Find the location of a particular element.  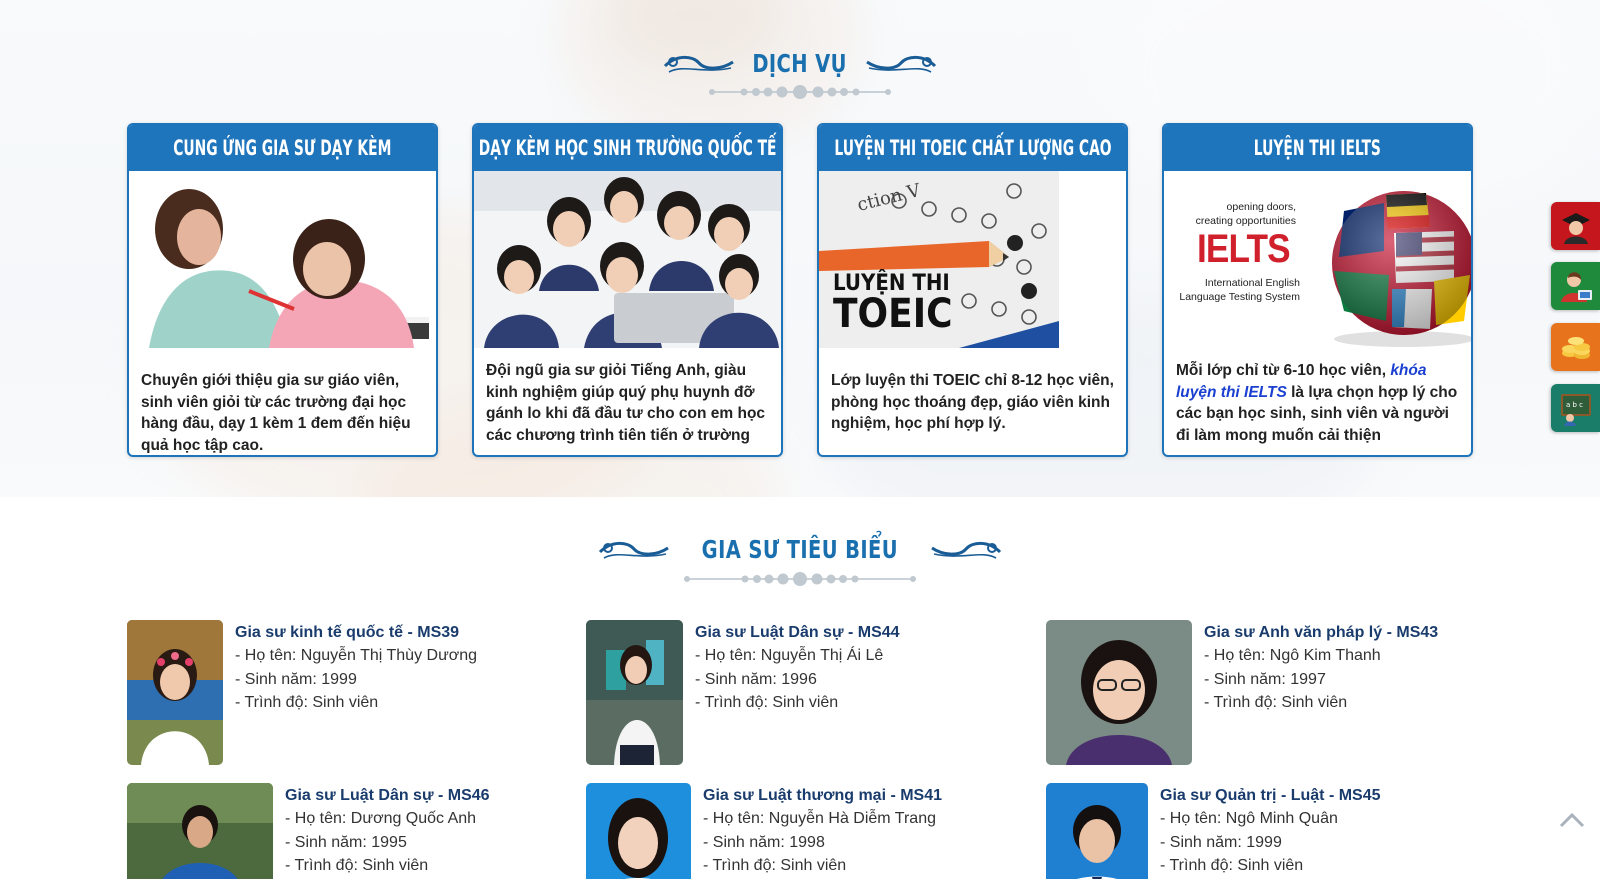

tutor-fullname: - Họ tên: Nguyễn Thị Thùy Dương is located at coordinates (356, 655).